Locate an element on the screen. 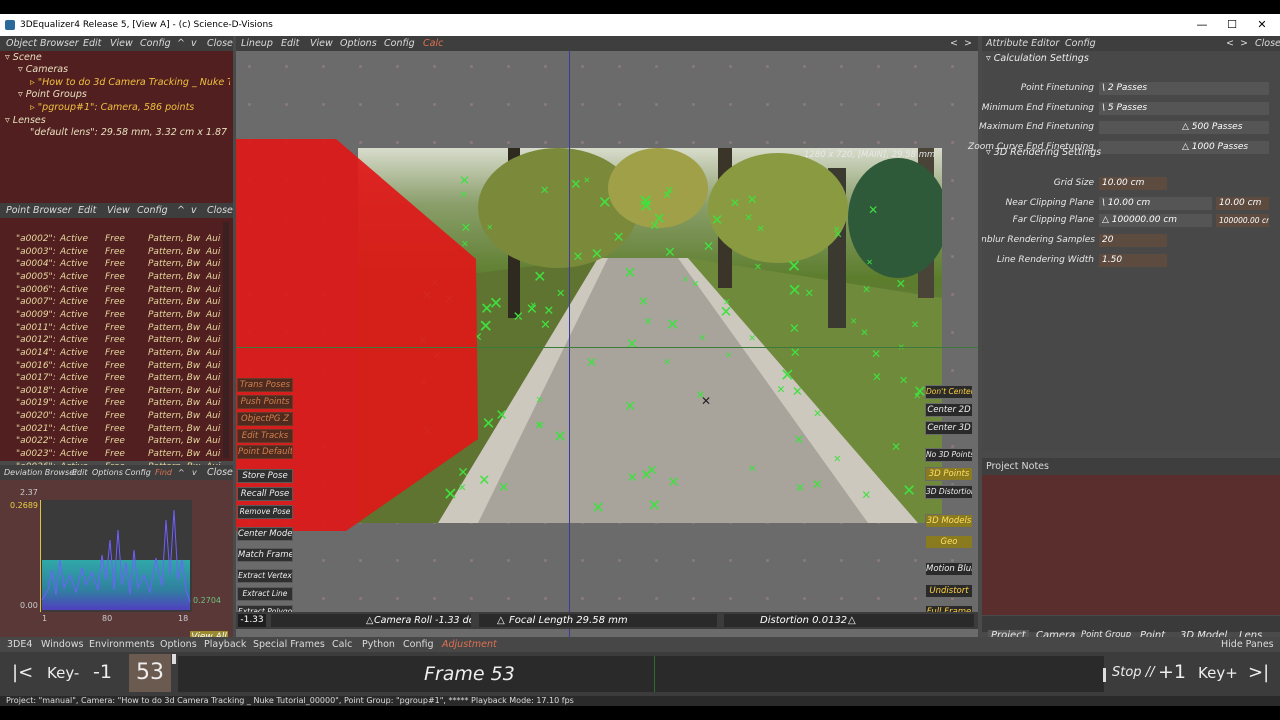  calc-setting-slider: \ 5 Passes is located at coordinates (1184, 108).